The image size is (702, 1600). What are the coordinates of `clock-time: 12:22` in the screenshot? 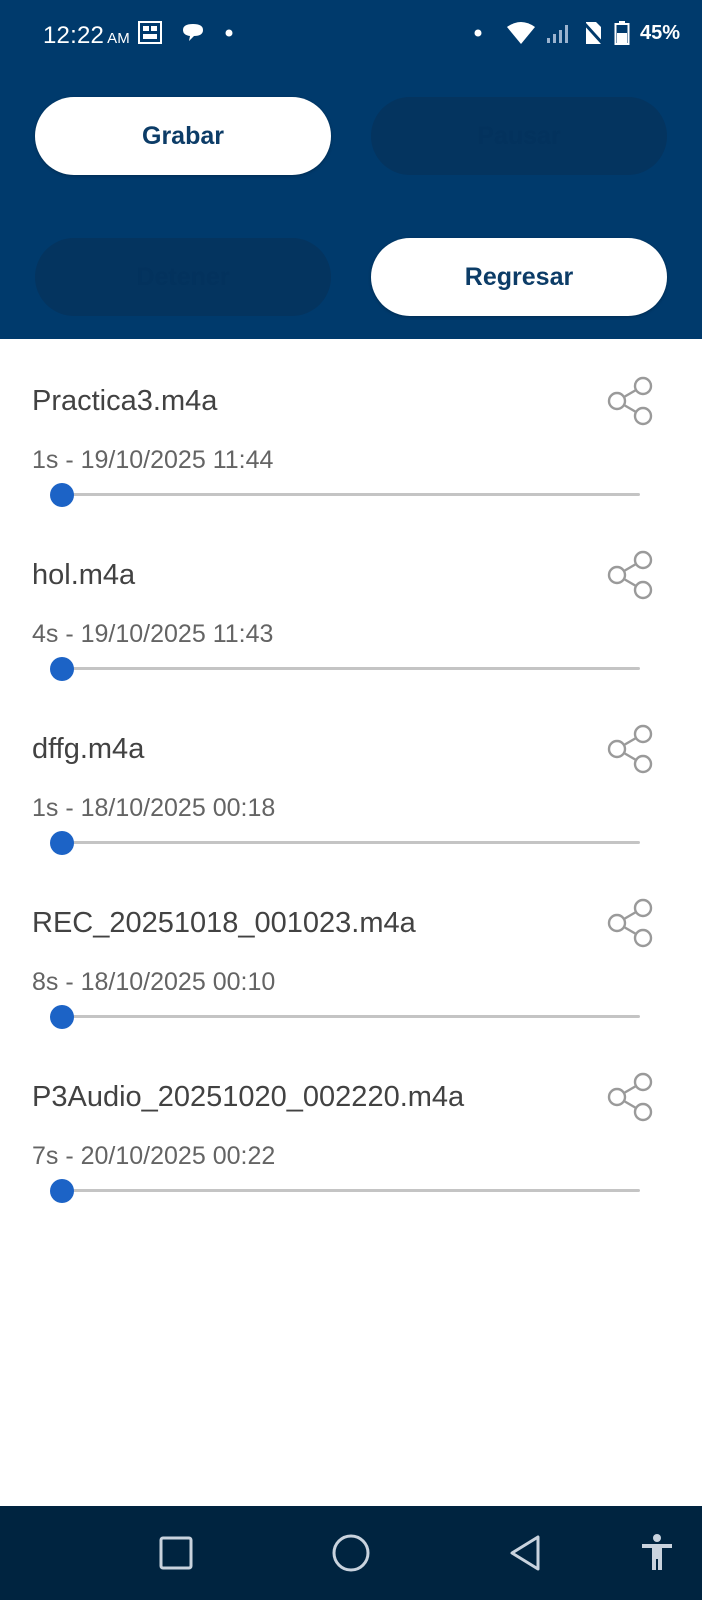 It's located at (74, 35).